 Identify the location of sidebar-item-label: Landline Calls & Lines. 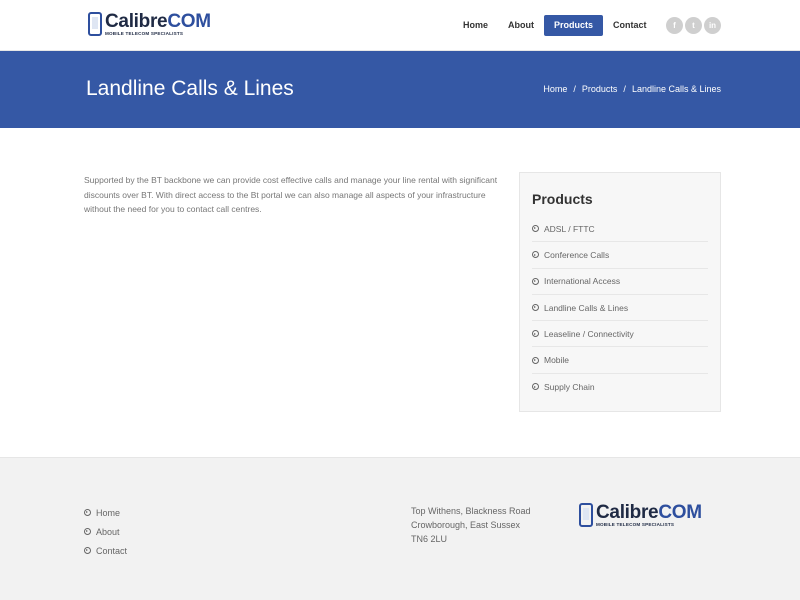
(586, 307).